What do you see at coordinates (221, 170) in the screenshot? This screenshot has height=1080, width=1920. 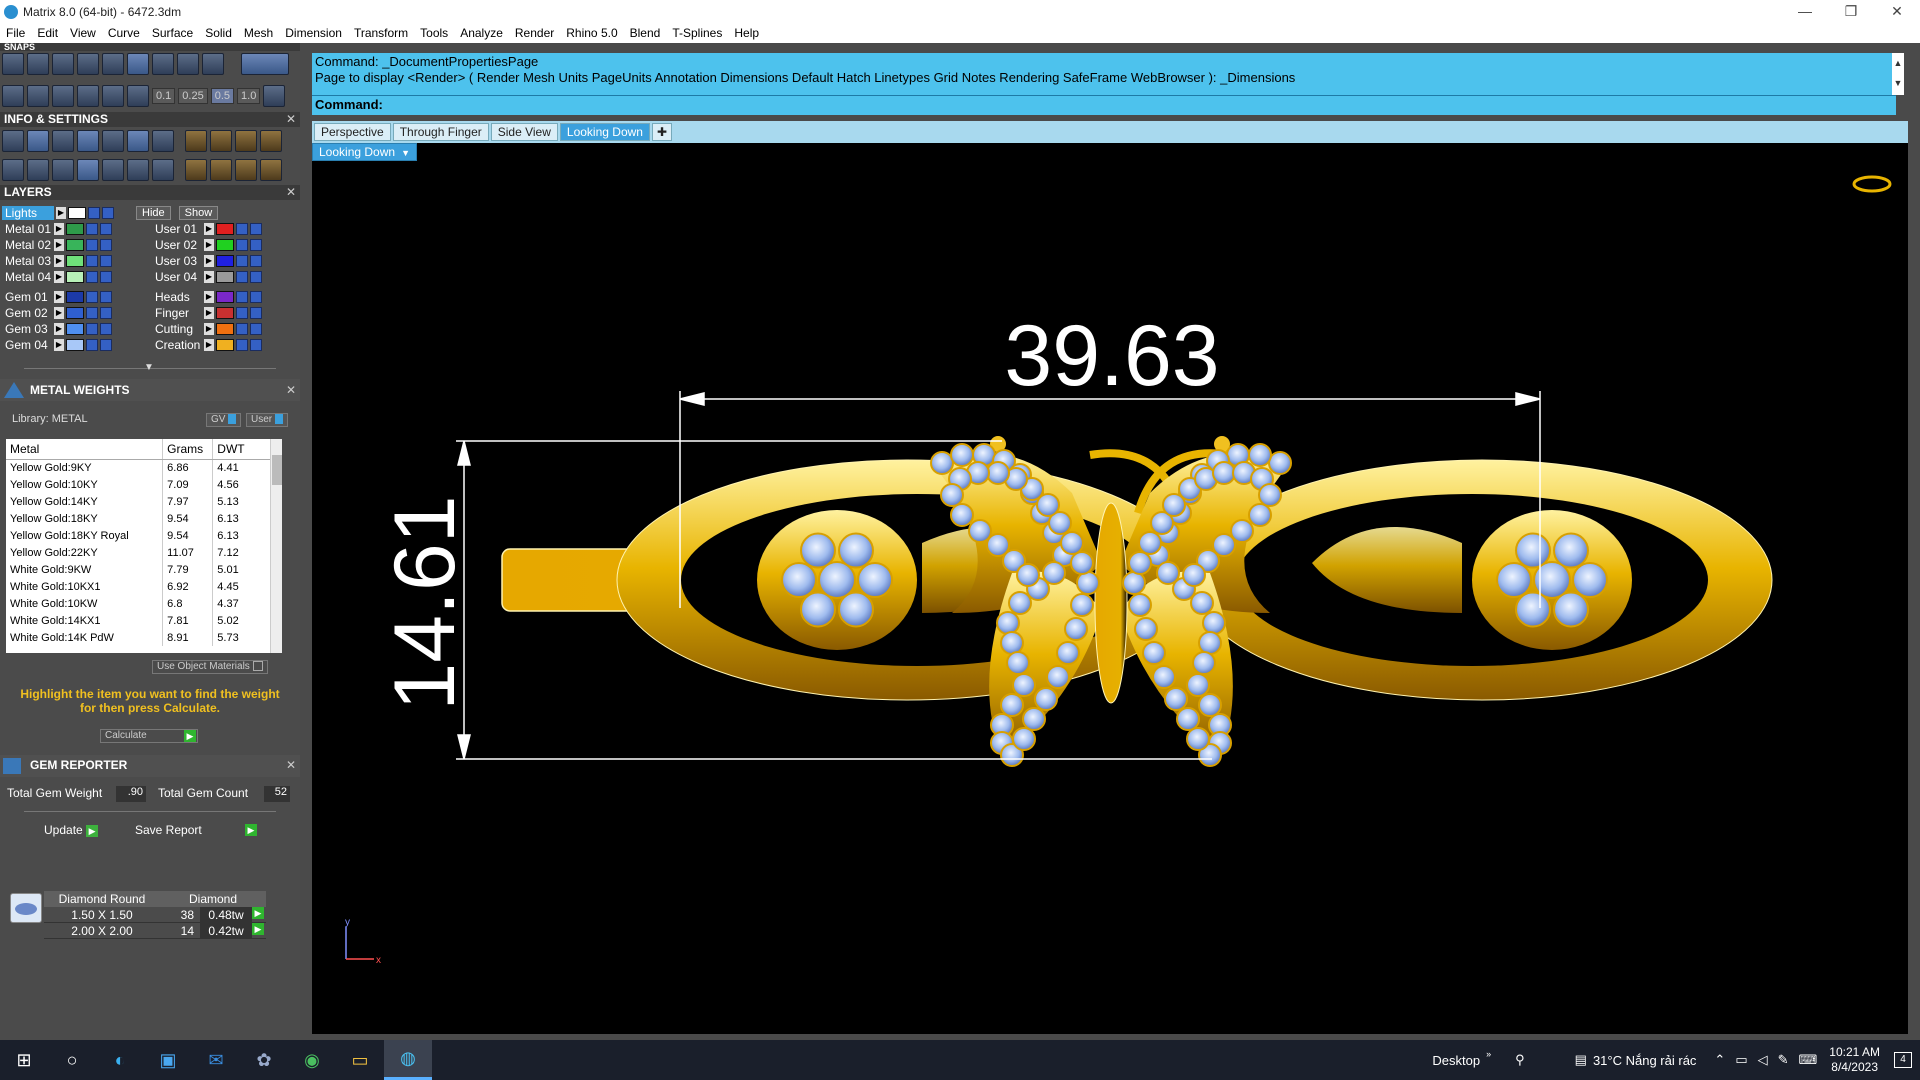 I see `camera-icon` at bounding box center [221, 170].